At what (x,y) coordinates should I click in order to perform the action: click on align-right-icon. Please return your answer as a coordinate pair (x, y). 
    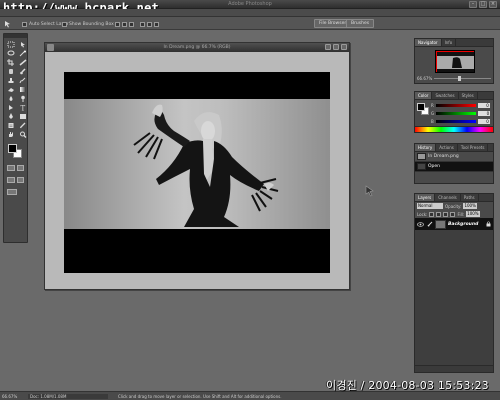
    Looking at the image, I should click on (156, 24).